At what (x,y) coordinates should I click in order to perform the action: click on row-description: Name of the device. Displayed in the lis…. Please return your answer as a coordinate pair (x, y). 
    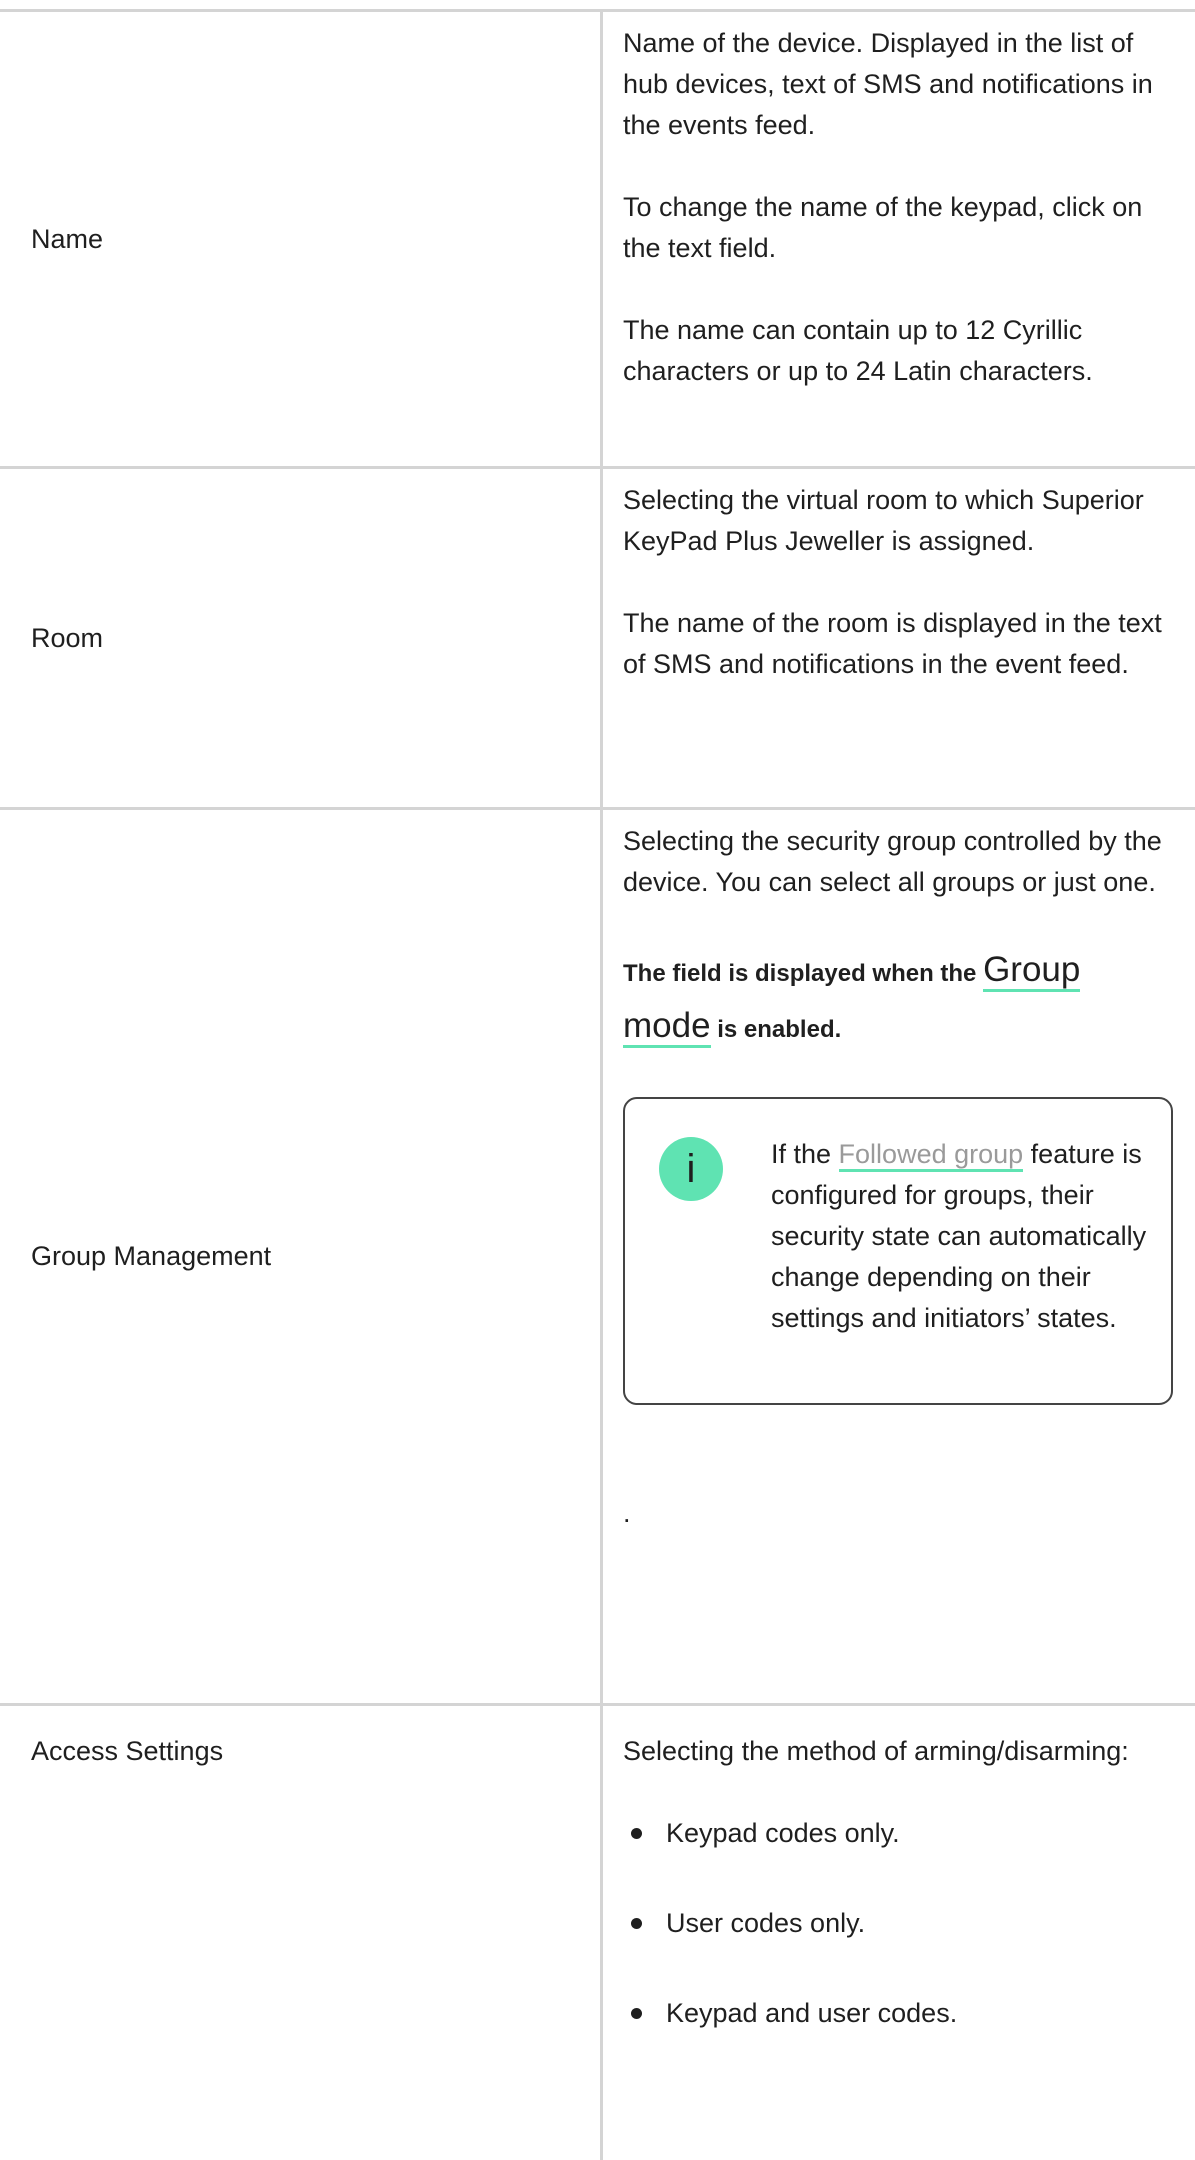
    Looking at the image, I should click on (899, 239).